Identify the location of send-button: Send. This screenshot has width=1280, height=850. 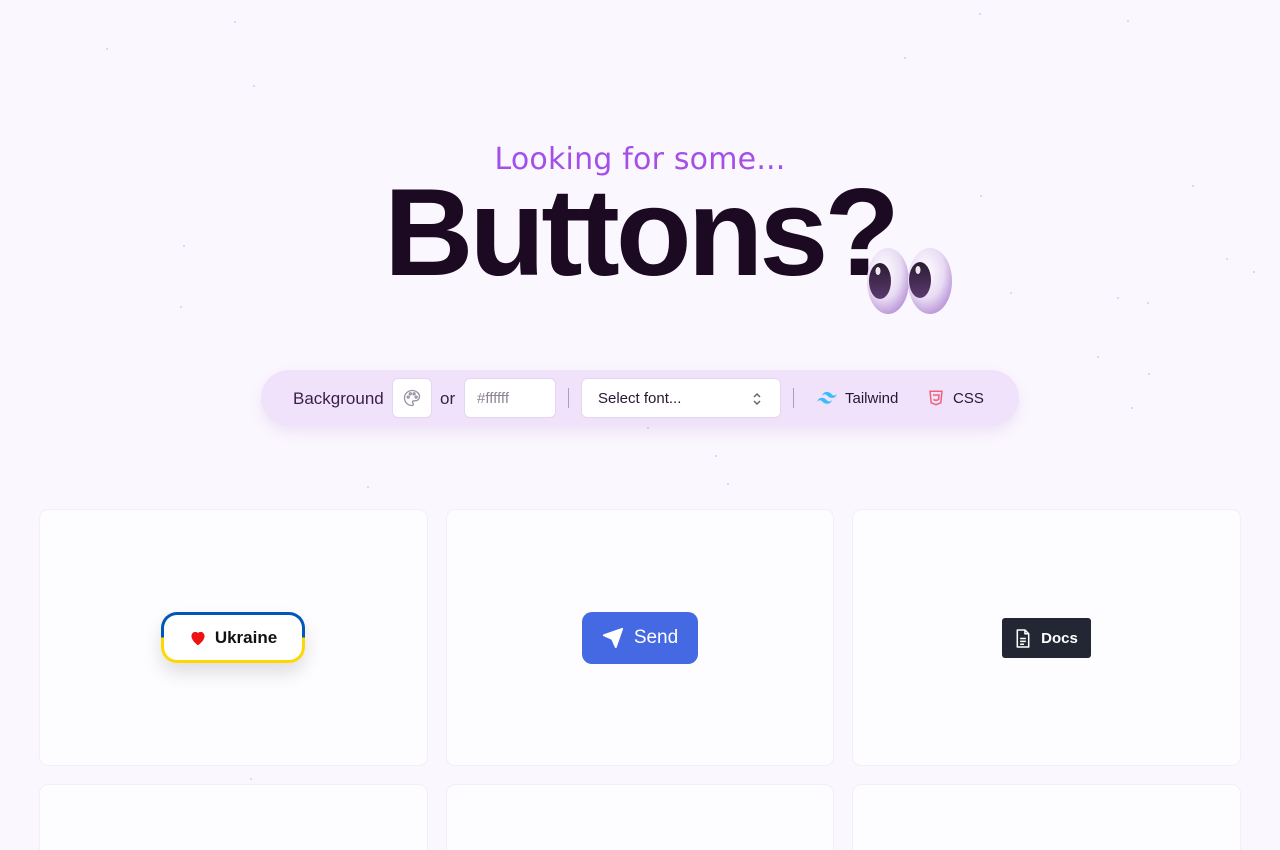
(640, 638).